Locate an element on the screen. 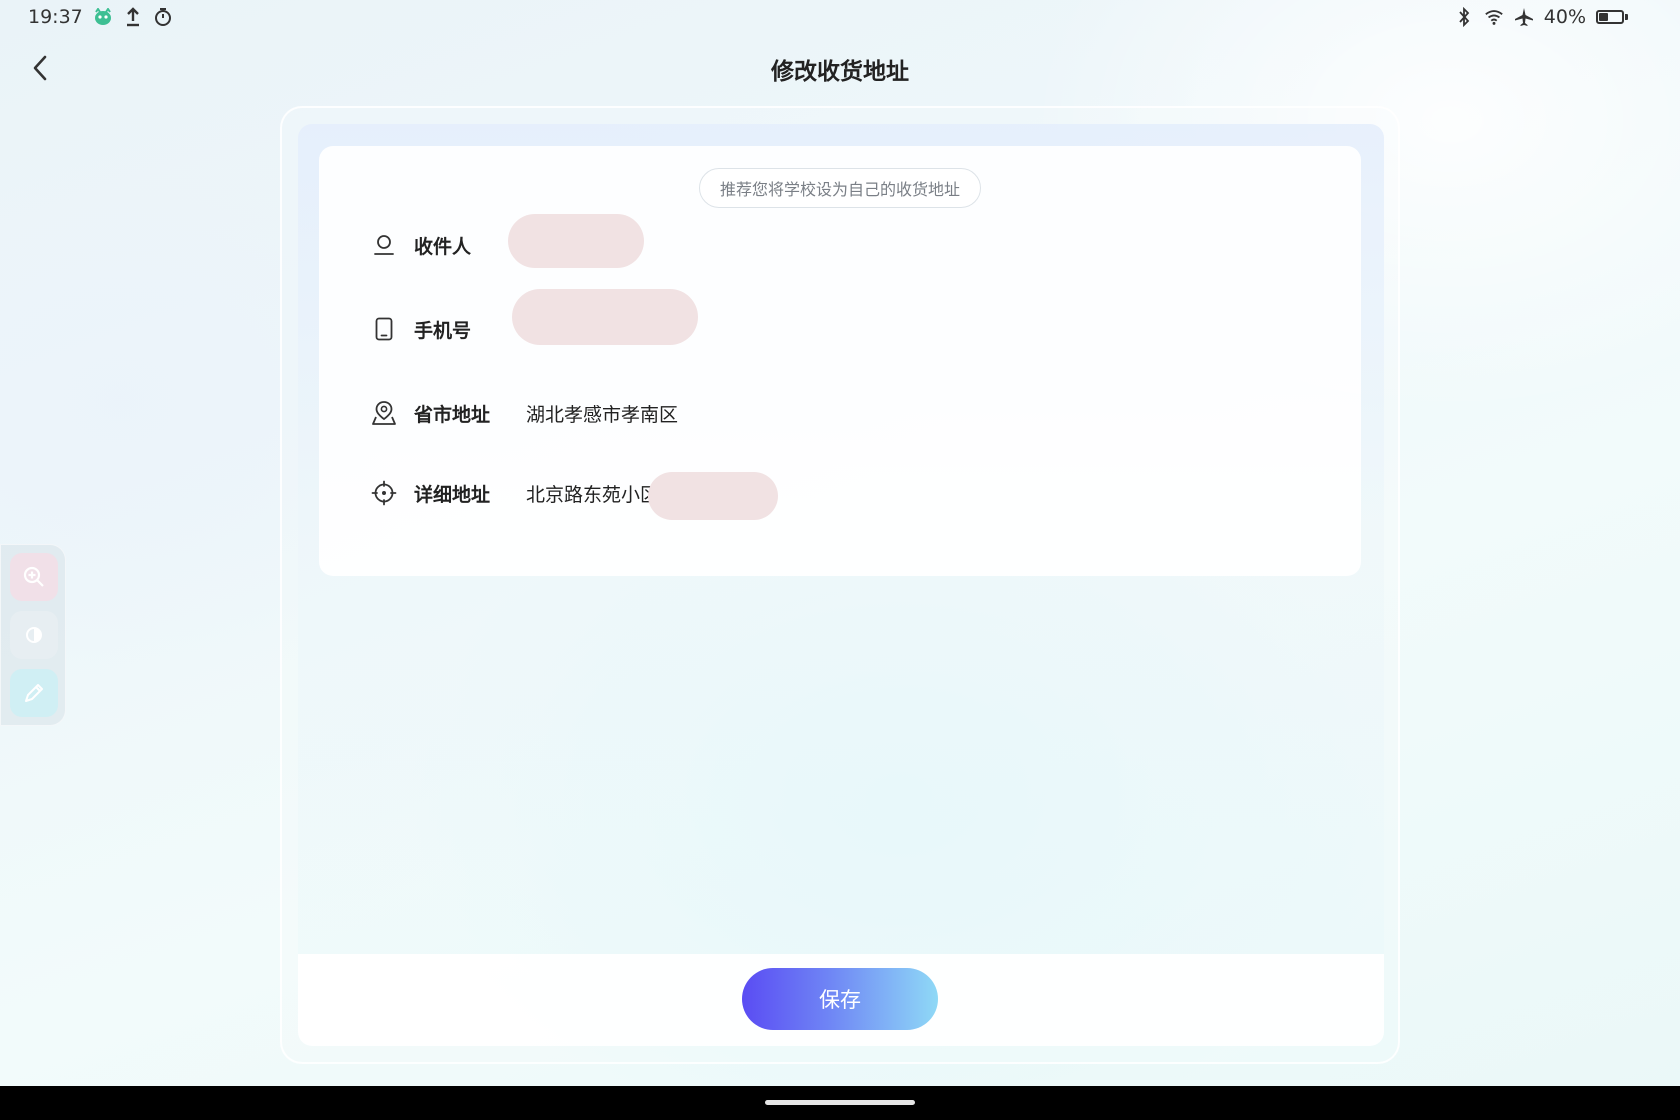  battery-tip is located at coordinates (1626, 17).